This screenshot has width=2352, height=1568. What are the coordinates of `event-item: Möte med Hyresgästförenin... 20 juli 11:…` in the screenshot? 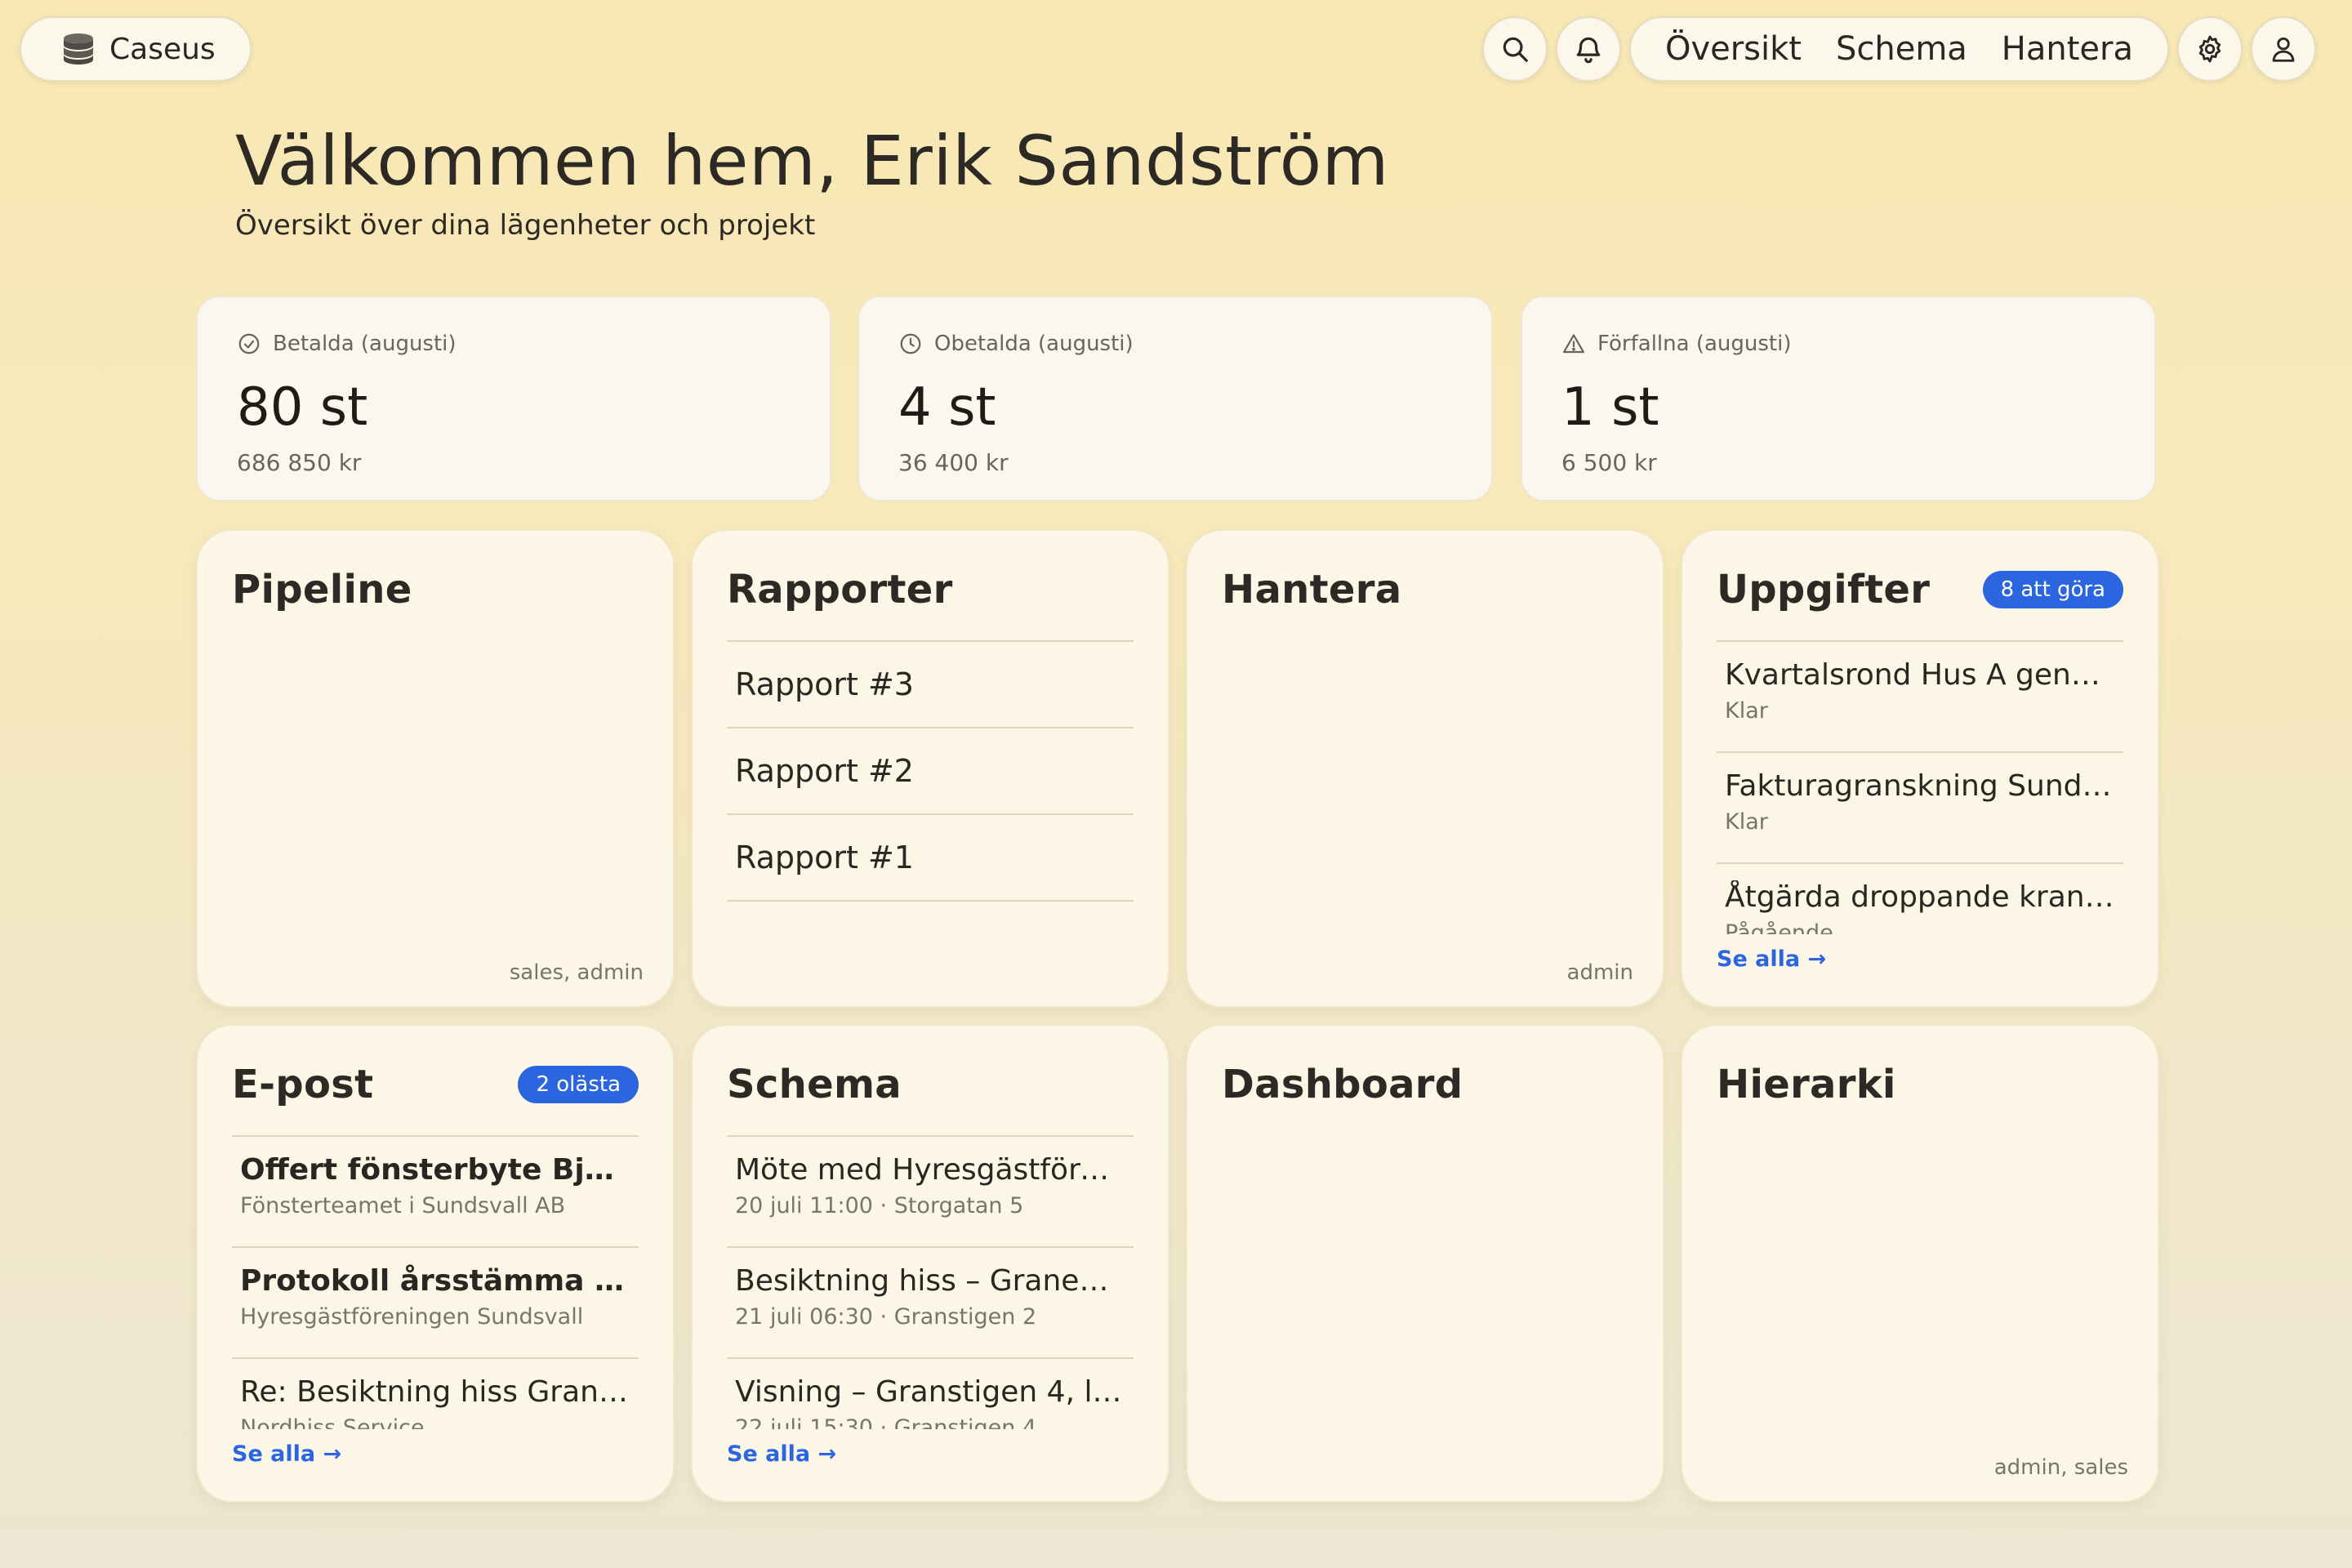 It's located at (930, 1192).